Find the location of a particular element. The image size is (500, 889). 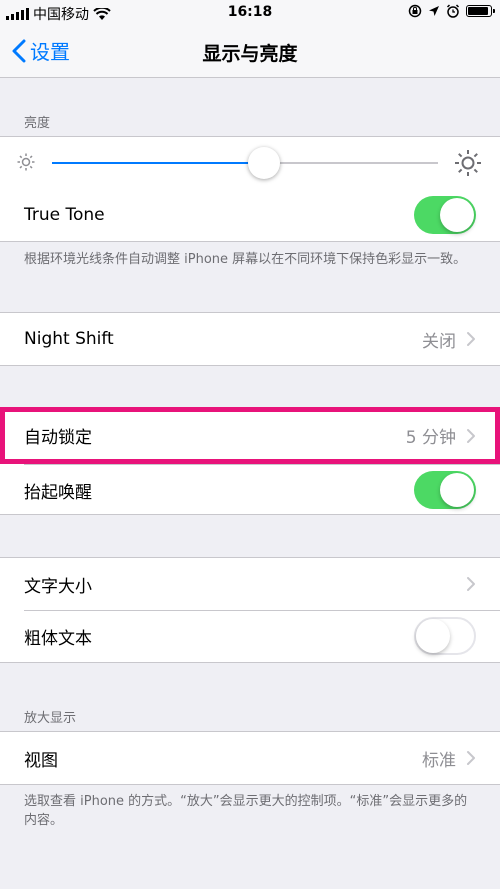

bold-text-toggle is located at coordinates (445, 636).